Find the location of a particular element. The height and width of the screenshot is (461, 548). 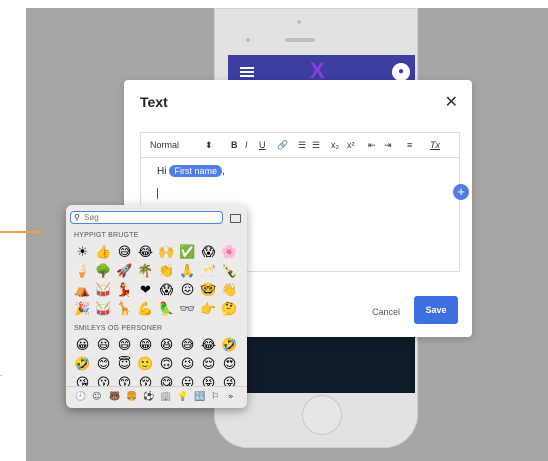

emoji-button: 👉 is located at coordinates (208, 309).